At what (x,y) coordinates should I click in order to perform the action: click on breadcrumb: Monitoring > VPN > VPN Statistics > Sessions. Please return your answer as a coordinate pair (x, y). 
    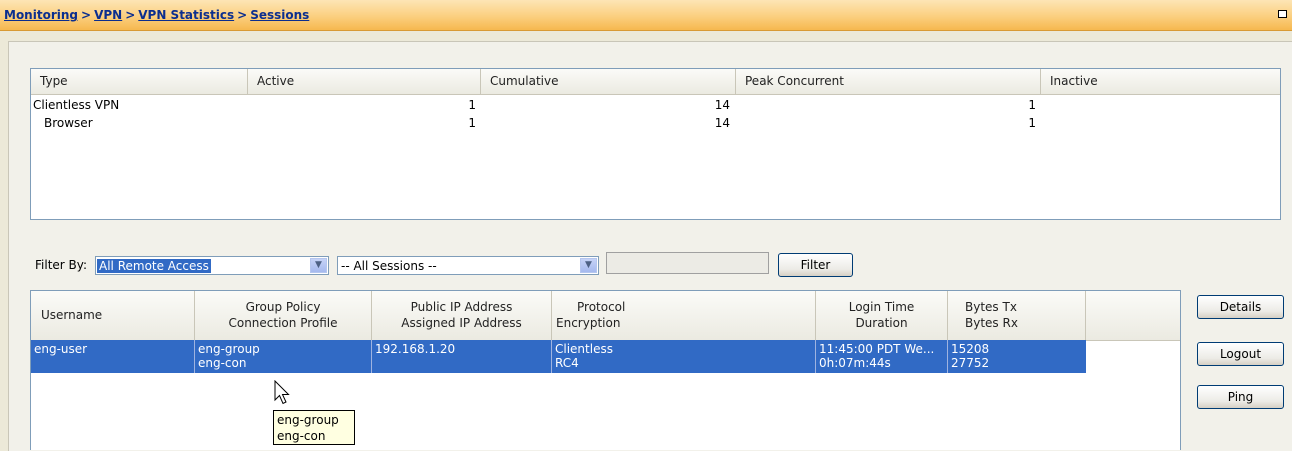
    Looking at the image, I should click on (156, 15).